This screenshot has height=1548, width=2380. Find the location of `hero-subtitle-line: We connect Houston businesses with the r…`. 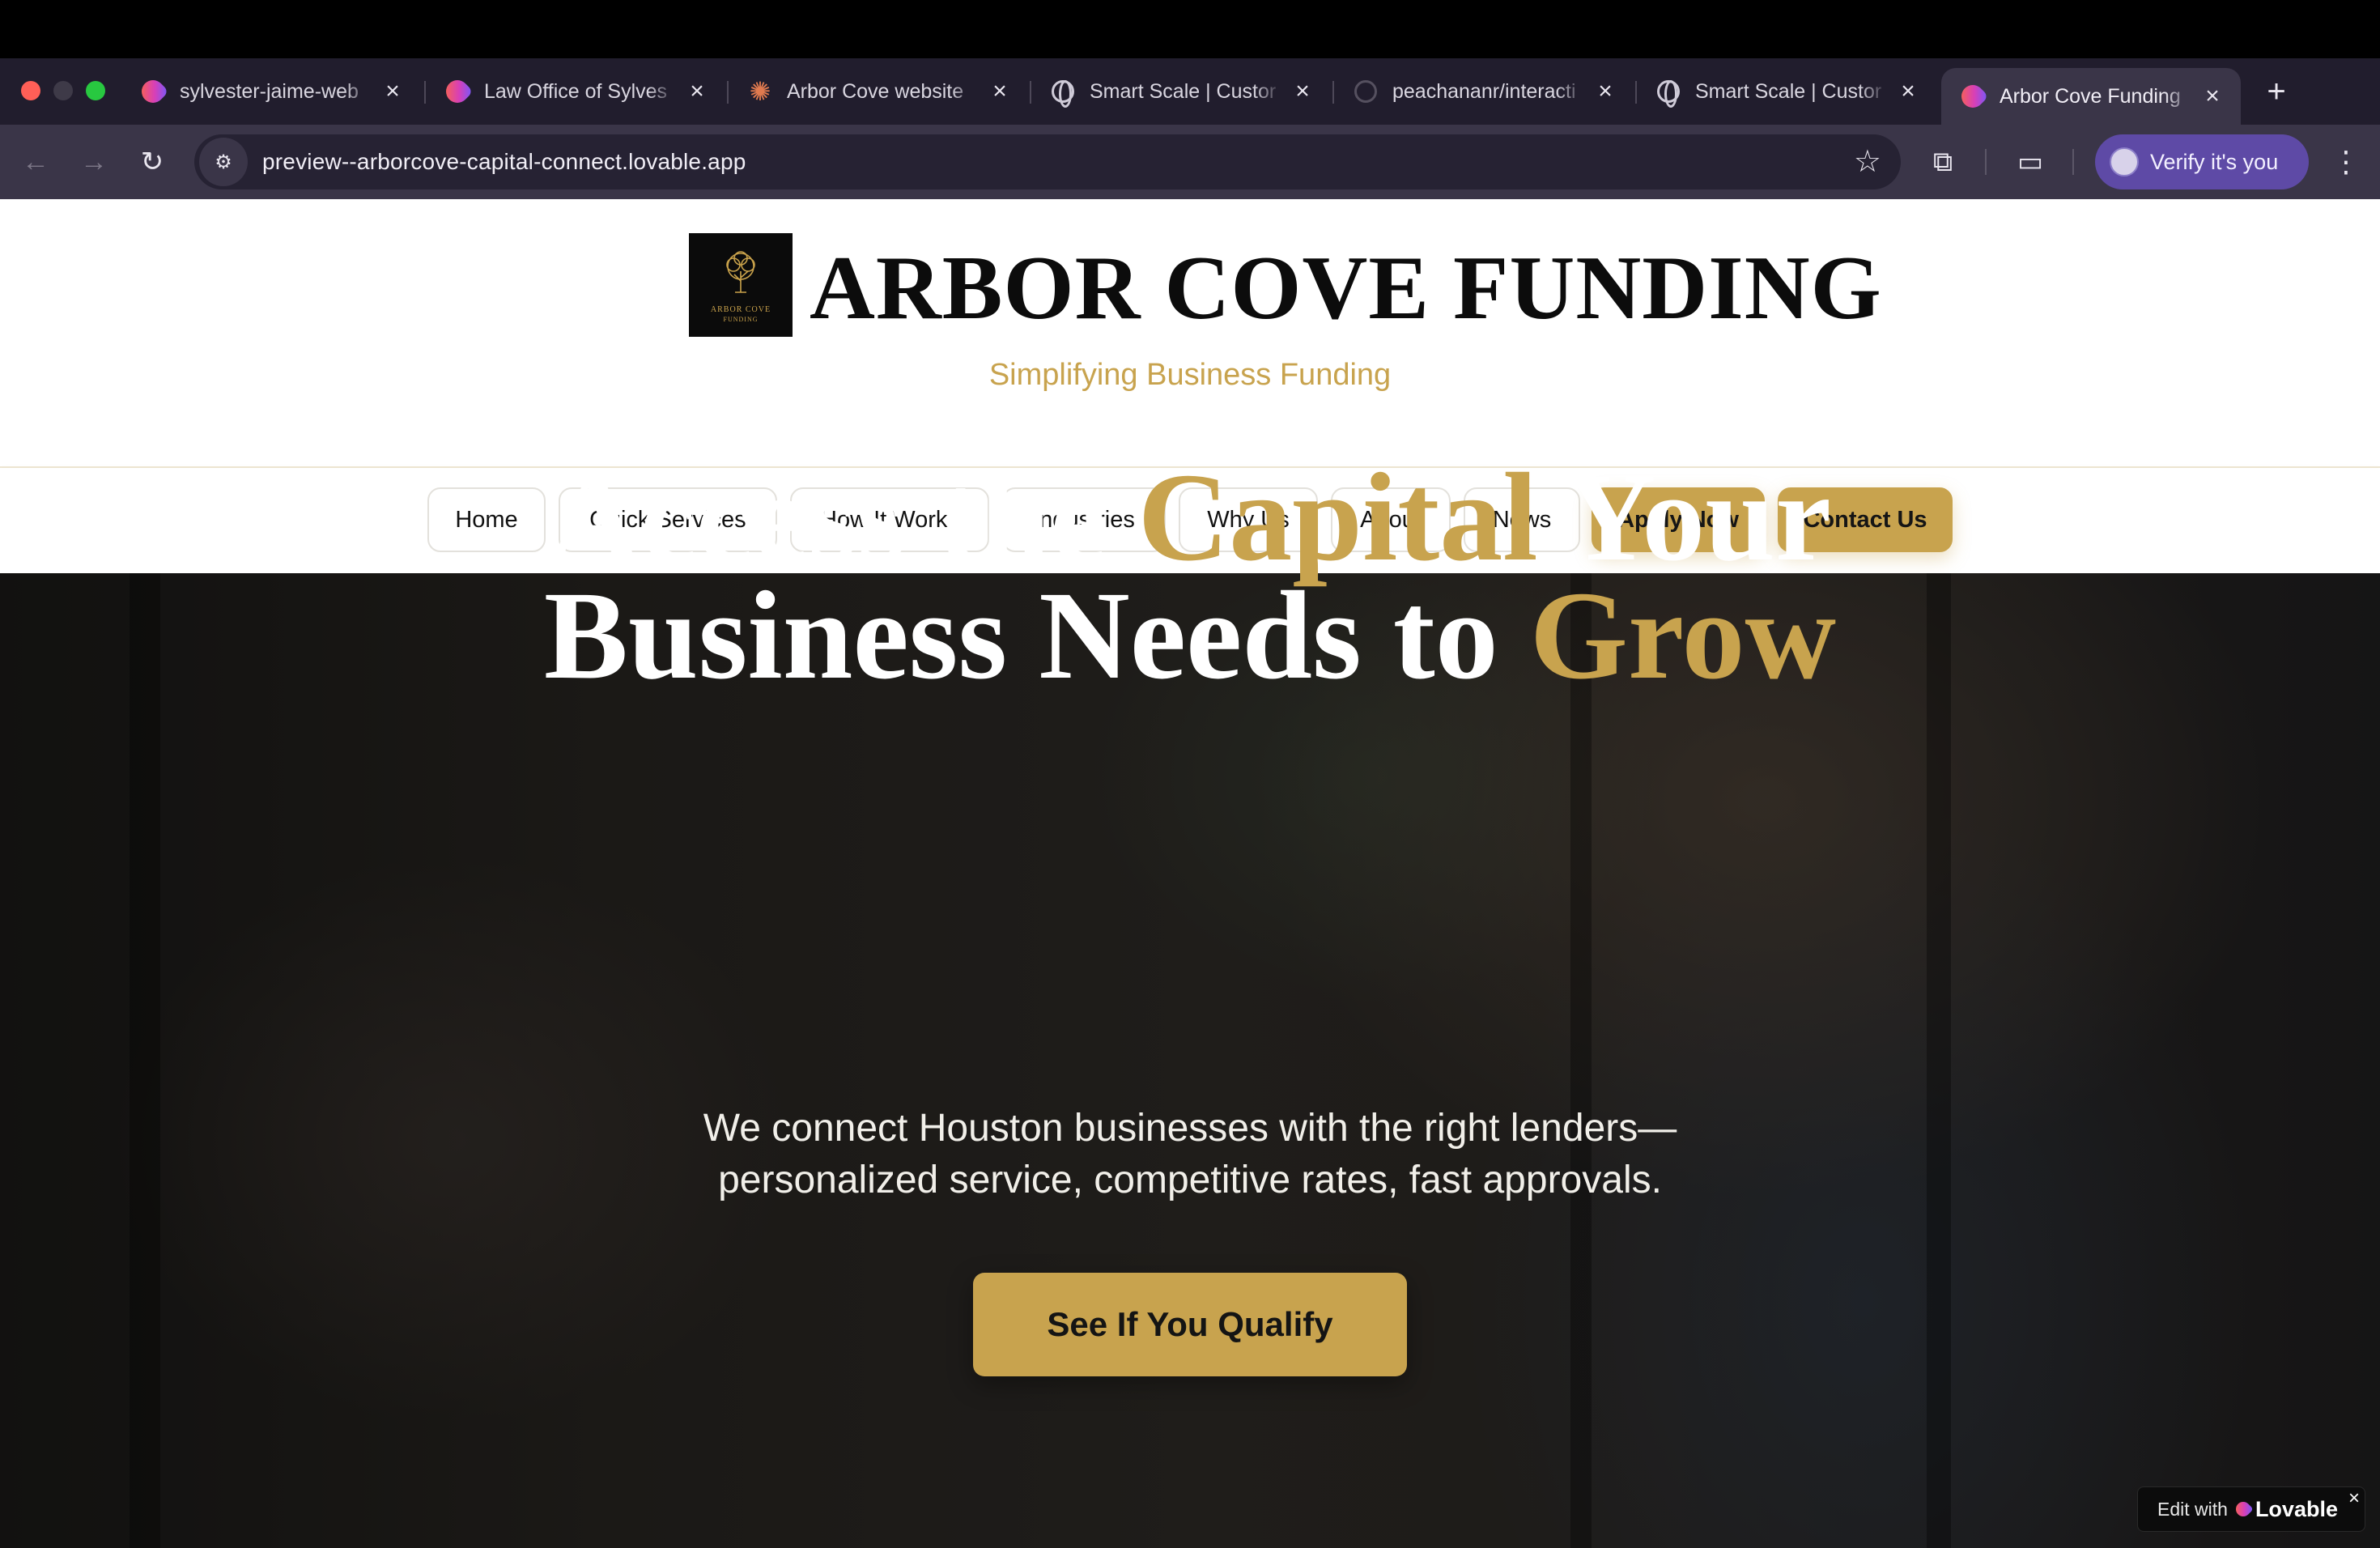

hero-subtitle-line: We connect Houston businesses with the r… is located at coordinates (1190, 1128).